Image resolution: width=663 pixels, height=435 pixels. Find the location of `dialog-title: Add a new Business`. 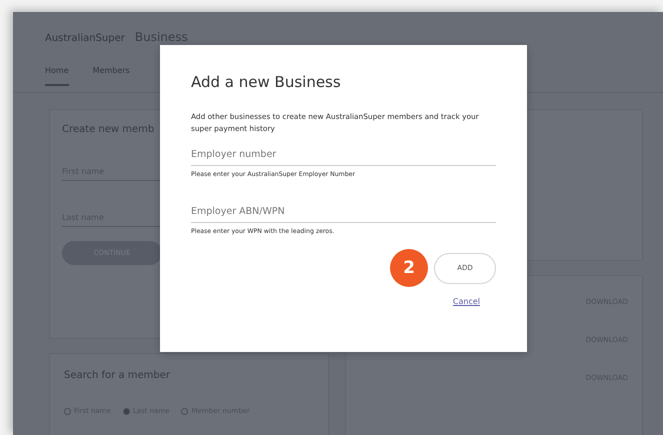

dialog-title: Add a new Business is located at coordinates (266, 82).